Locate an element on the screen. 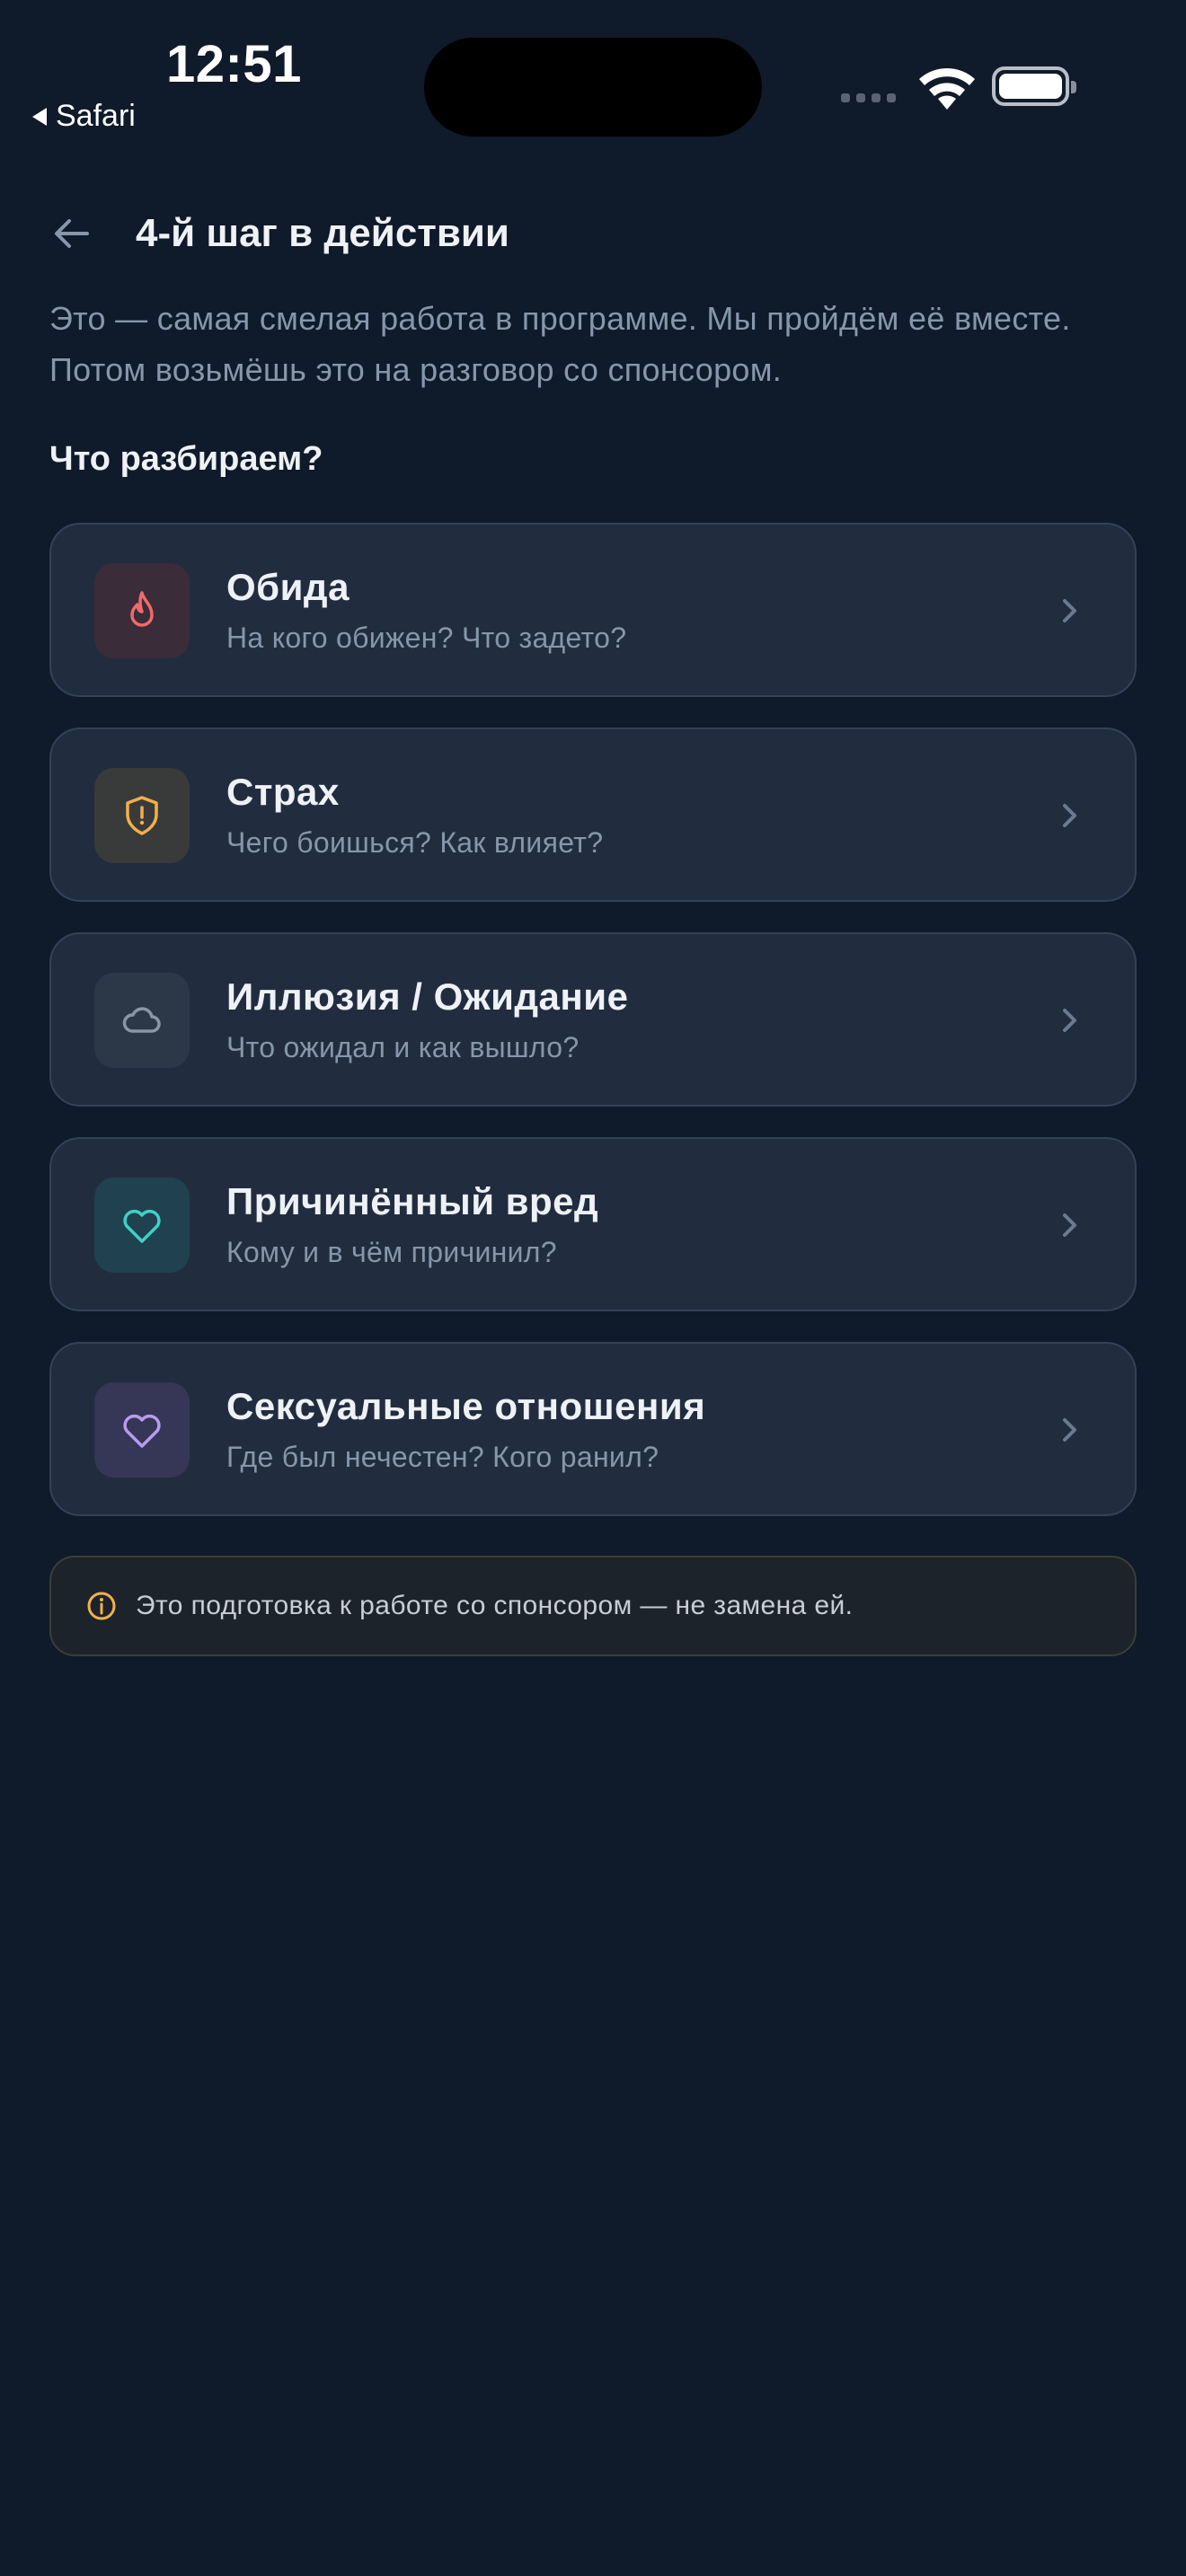 This screenshot has height=2576, width=1186. page-header: 4-й шаг в действии is located at coordinates (279, 233).